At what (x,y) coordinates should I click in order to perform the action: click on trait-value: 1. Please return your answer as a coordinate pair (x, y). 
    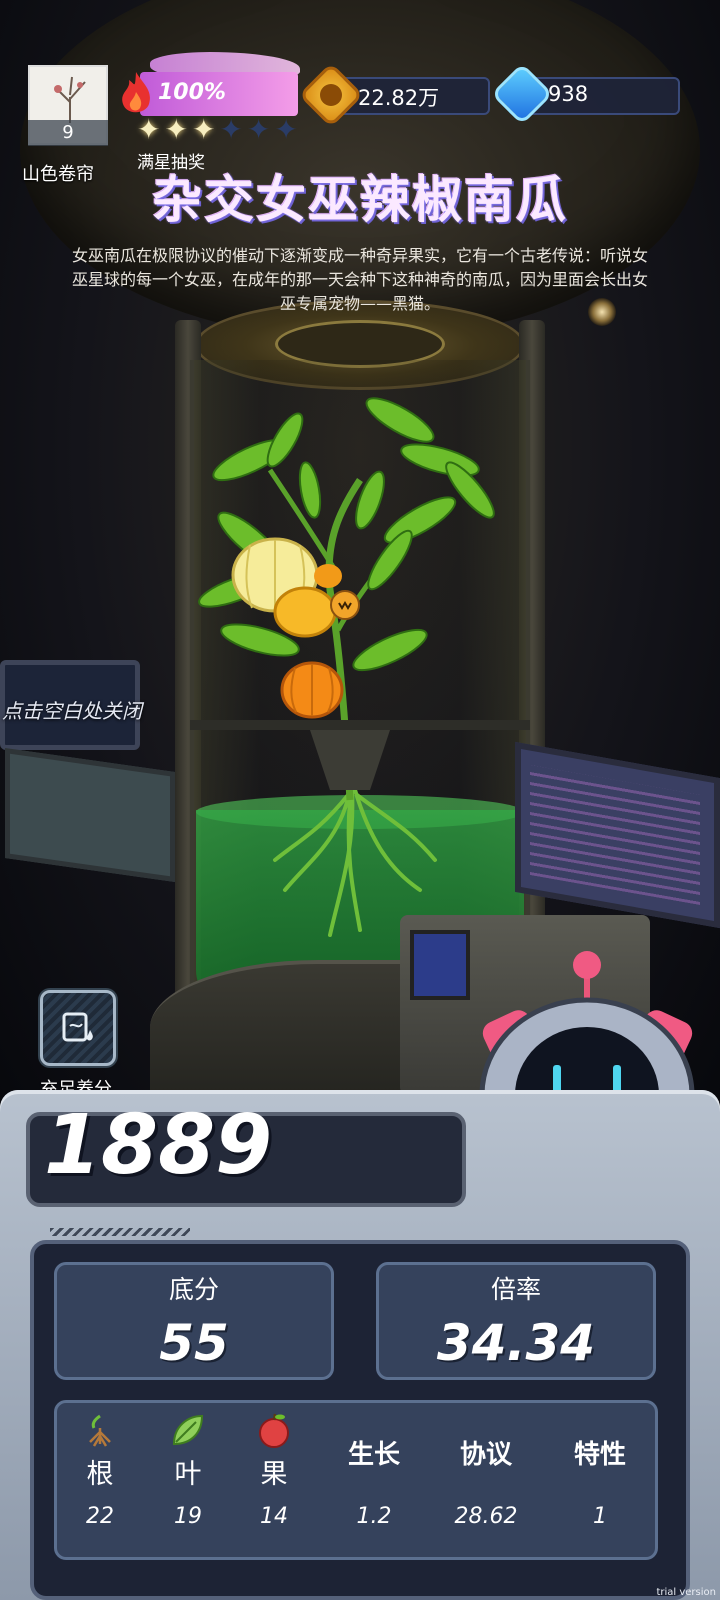
    Looking at the image, I should click on (600, 1516).